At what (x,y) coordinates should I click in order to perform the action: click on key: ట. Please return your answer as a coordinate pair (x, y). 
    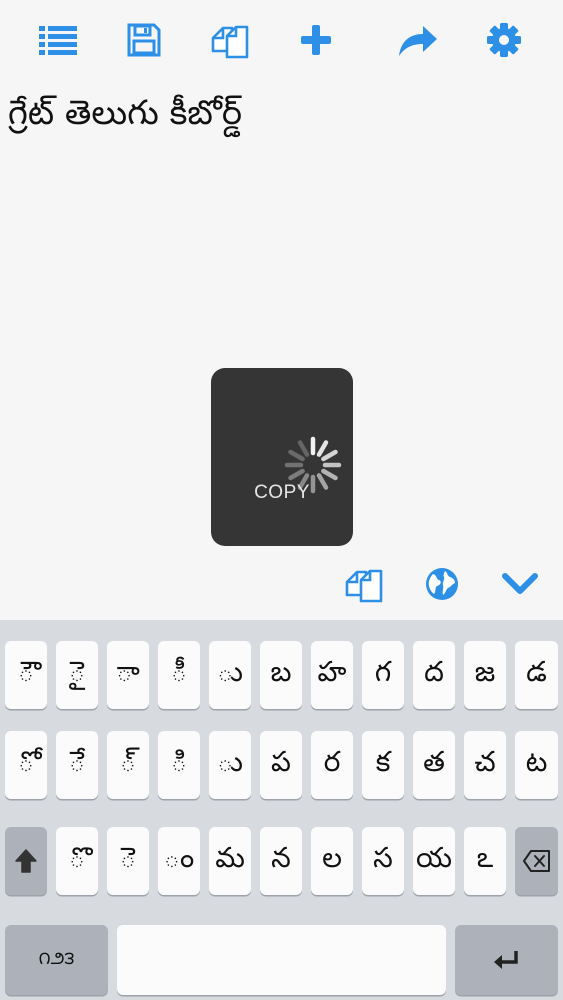
    Looking at the image, I should click on (536, 765).